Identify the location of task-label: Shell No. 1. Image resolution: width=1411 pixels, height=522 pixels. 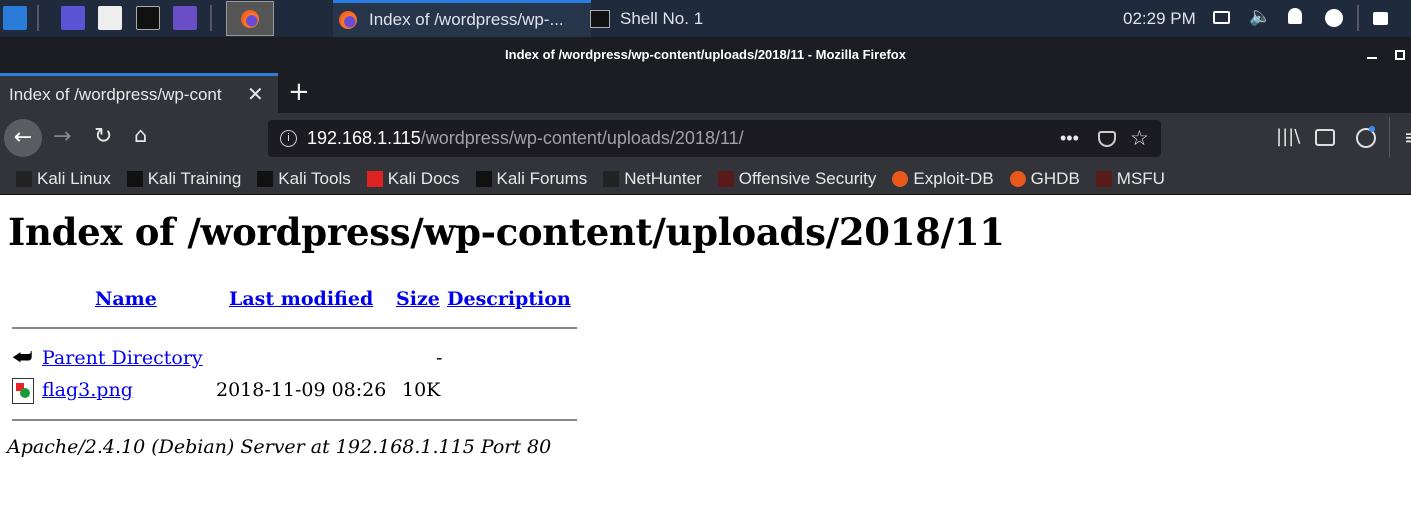
(662, 18).